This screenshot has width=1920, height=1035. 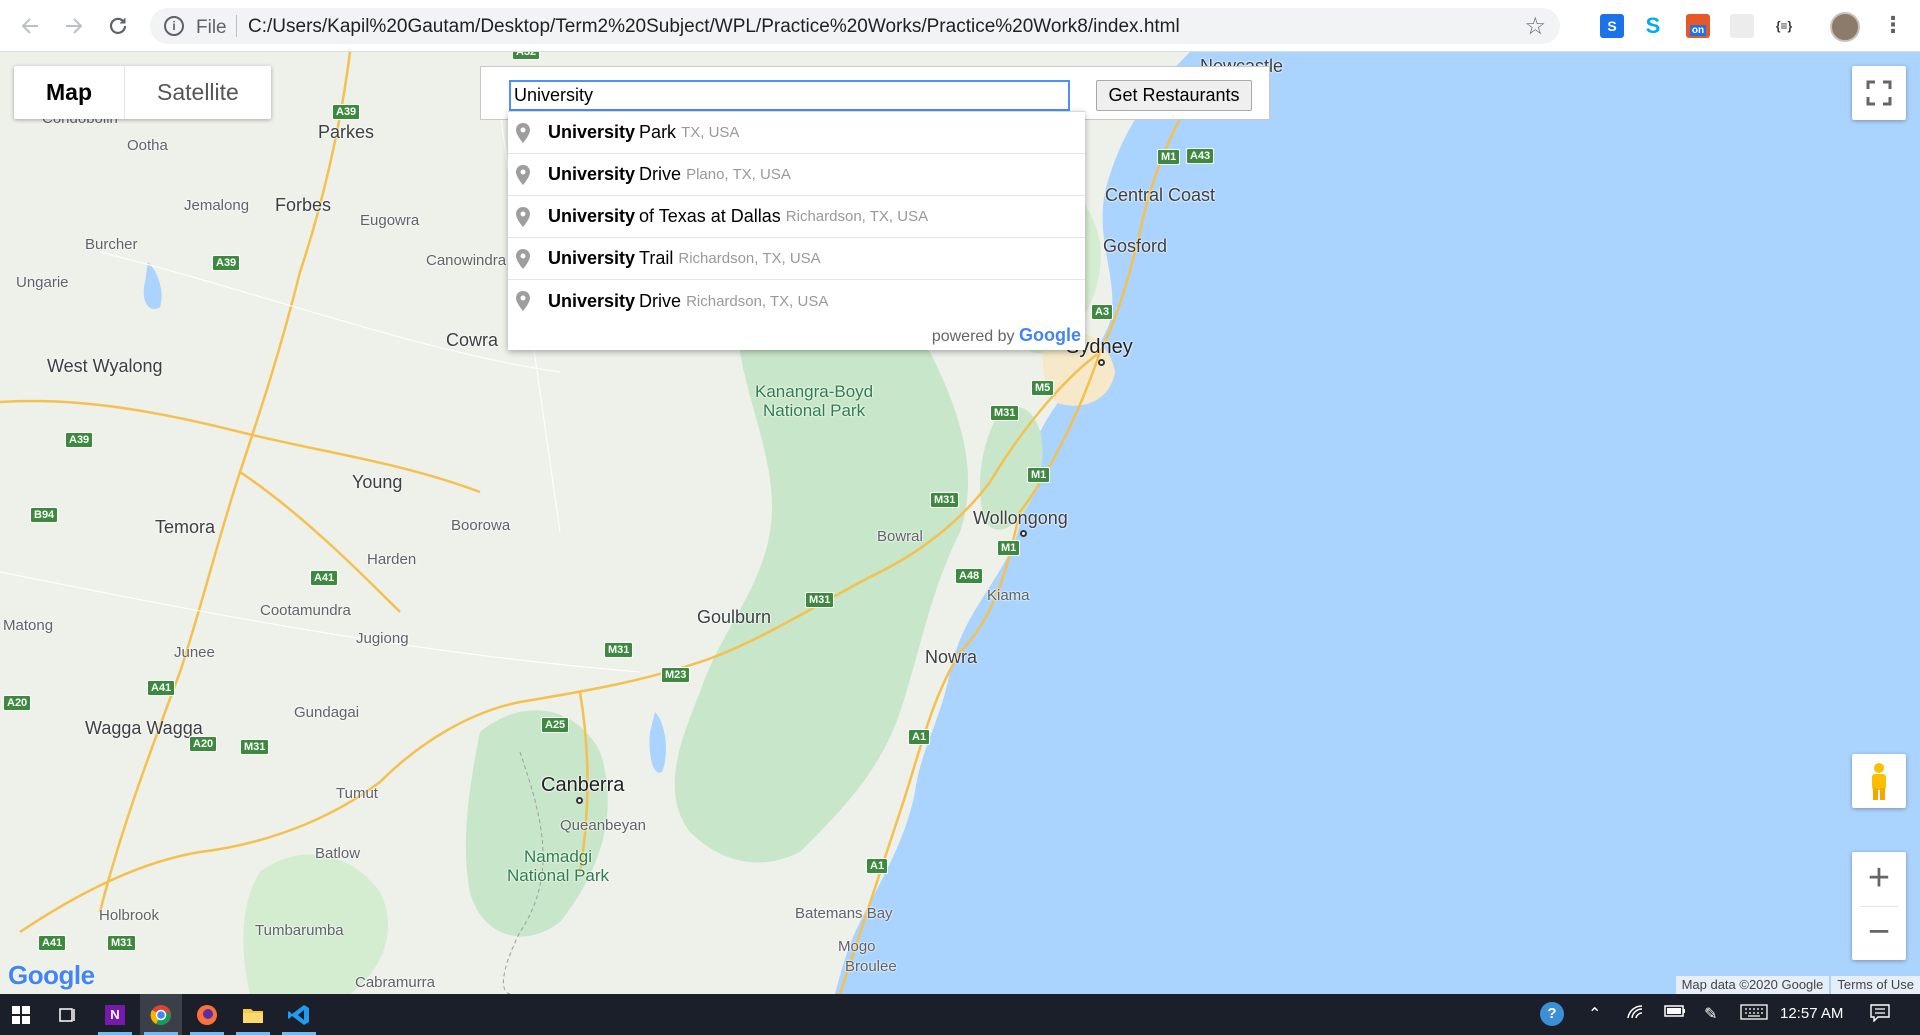 What do you see at coordinates (1875, 985) in the screenshot?
I see `terms-of-use-link: Terms of Use` at bounding box center [1875, 985].